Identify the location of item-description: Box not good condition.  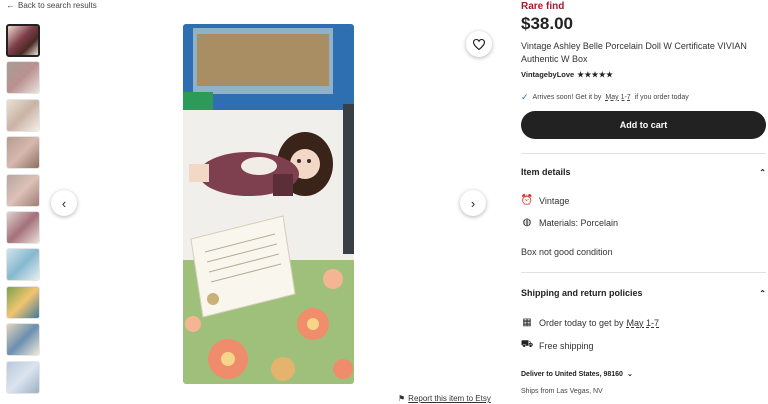
(567, 252).